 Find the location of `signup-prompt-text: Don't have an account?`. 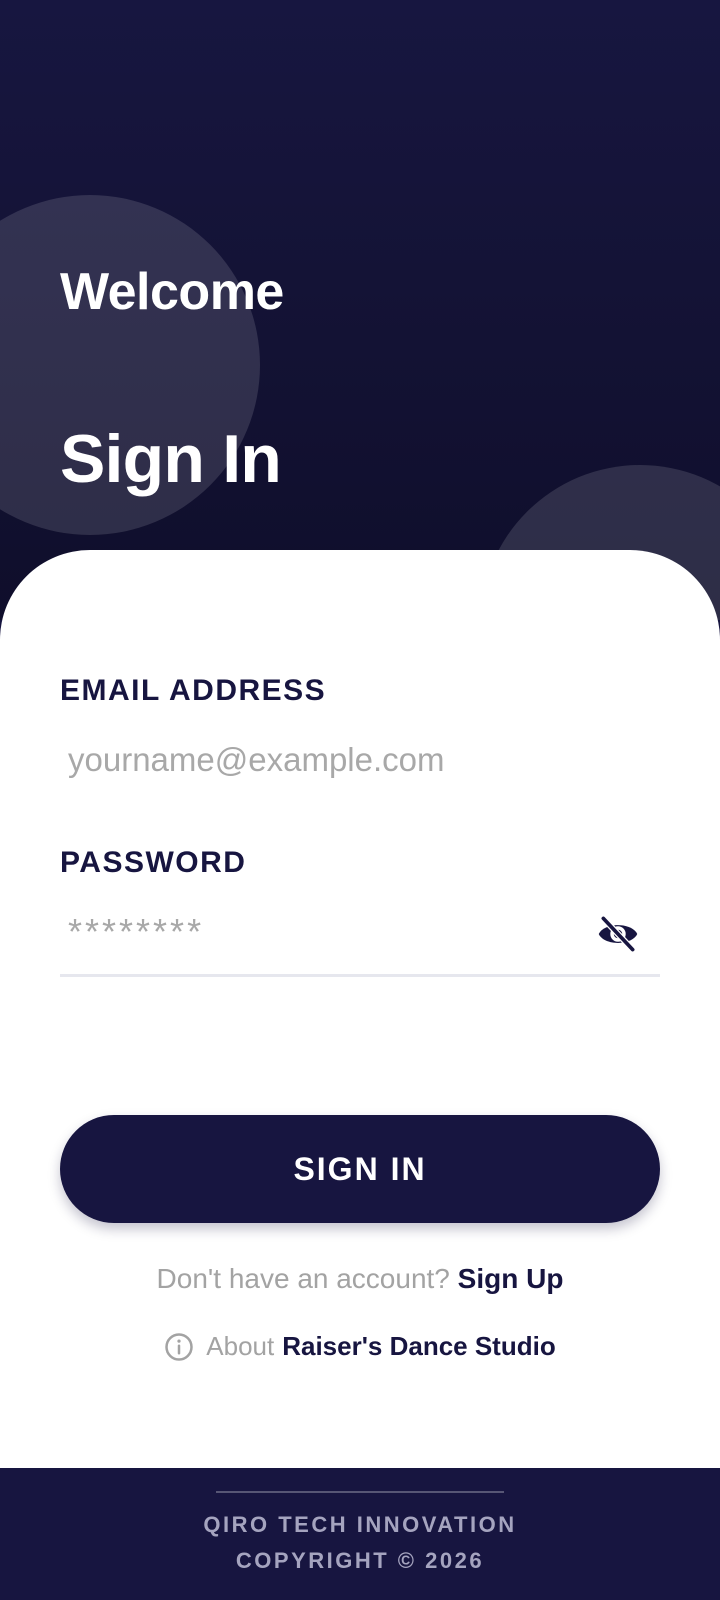

signup-prompt-text: Don't have an account? is located at coordinates (303, 1278).